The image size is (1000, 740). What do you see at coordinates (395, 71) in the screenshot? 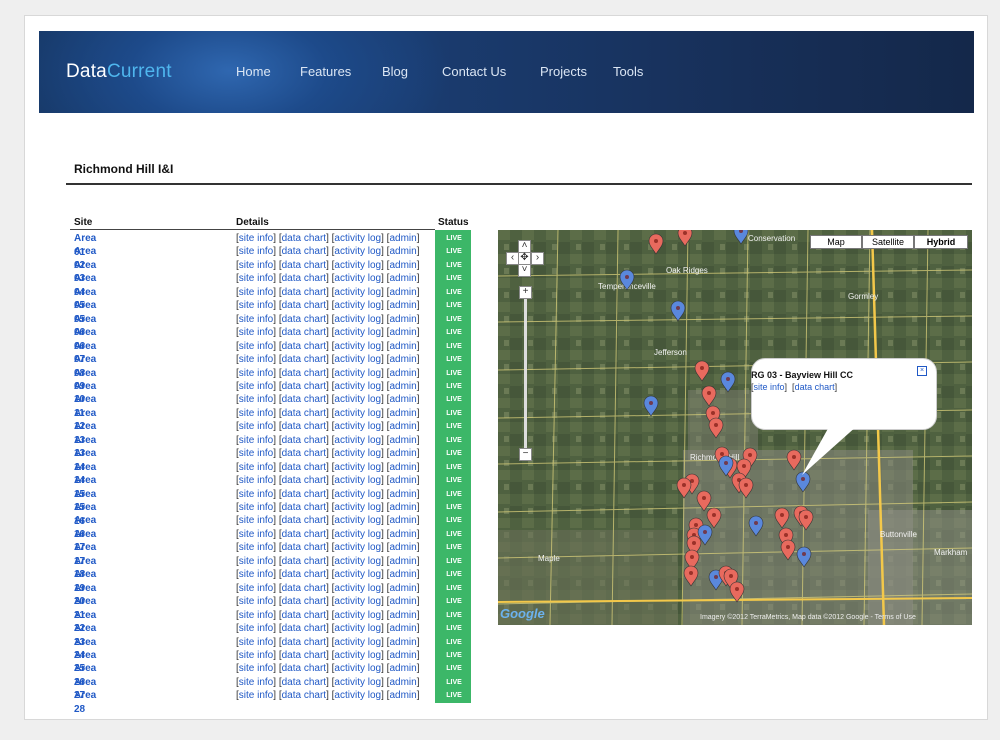
I see `nav-blog: Blog` at bounding box center [395, 71].